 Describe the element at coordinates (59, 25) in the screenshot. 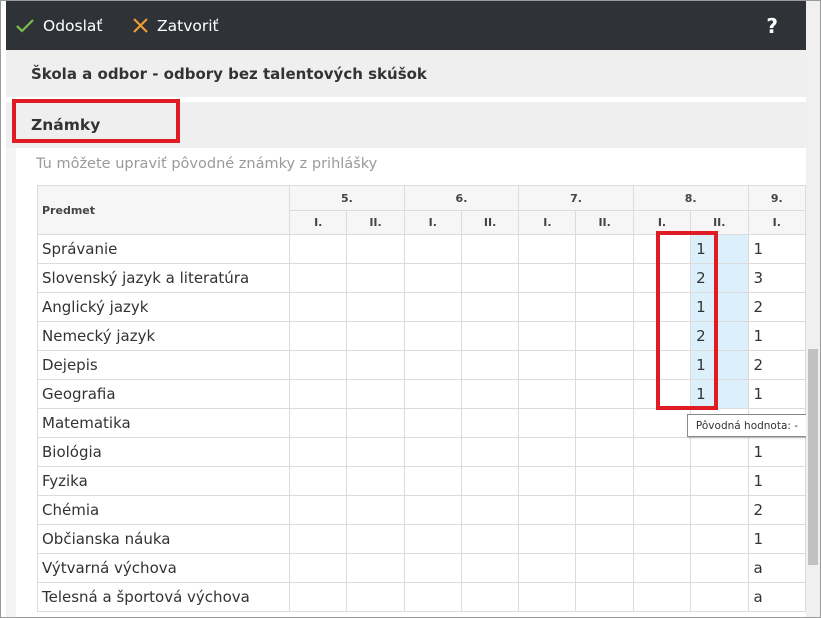

I see `send-button: Odoslať` at that location.